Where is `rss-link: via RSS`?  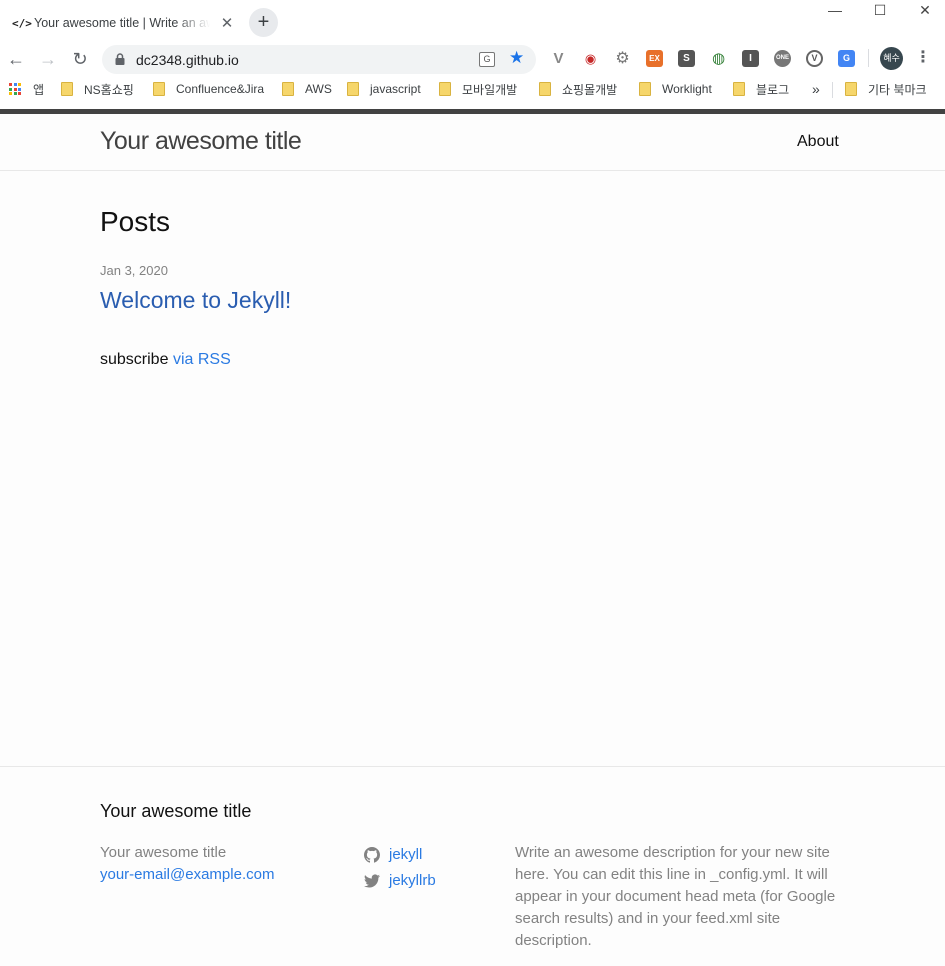
rss-link: via RSS is located at coordinates (202, 359).